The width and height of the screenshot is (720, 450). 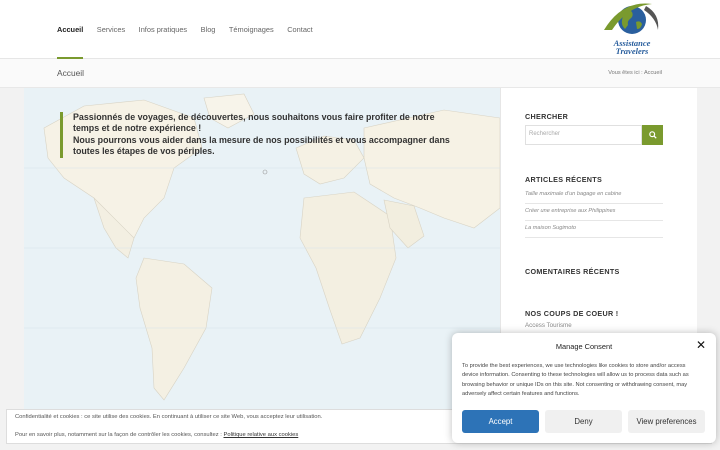 I want to click on breadcrumb-current: Accueil, so click(x=653, y=73).